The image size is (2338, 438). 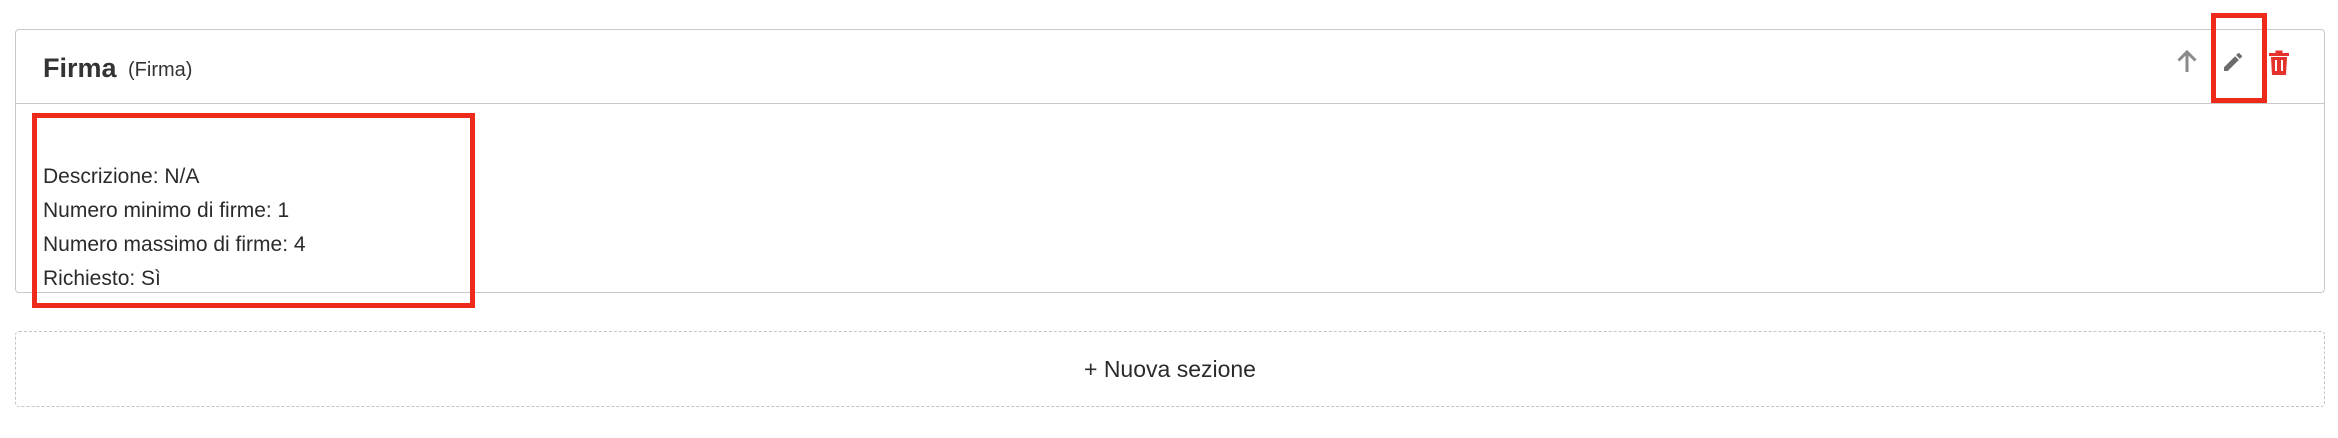 I want to click on max-signatures-detail: Numero massimo di firme: 4, so click(x=174, y=244).